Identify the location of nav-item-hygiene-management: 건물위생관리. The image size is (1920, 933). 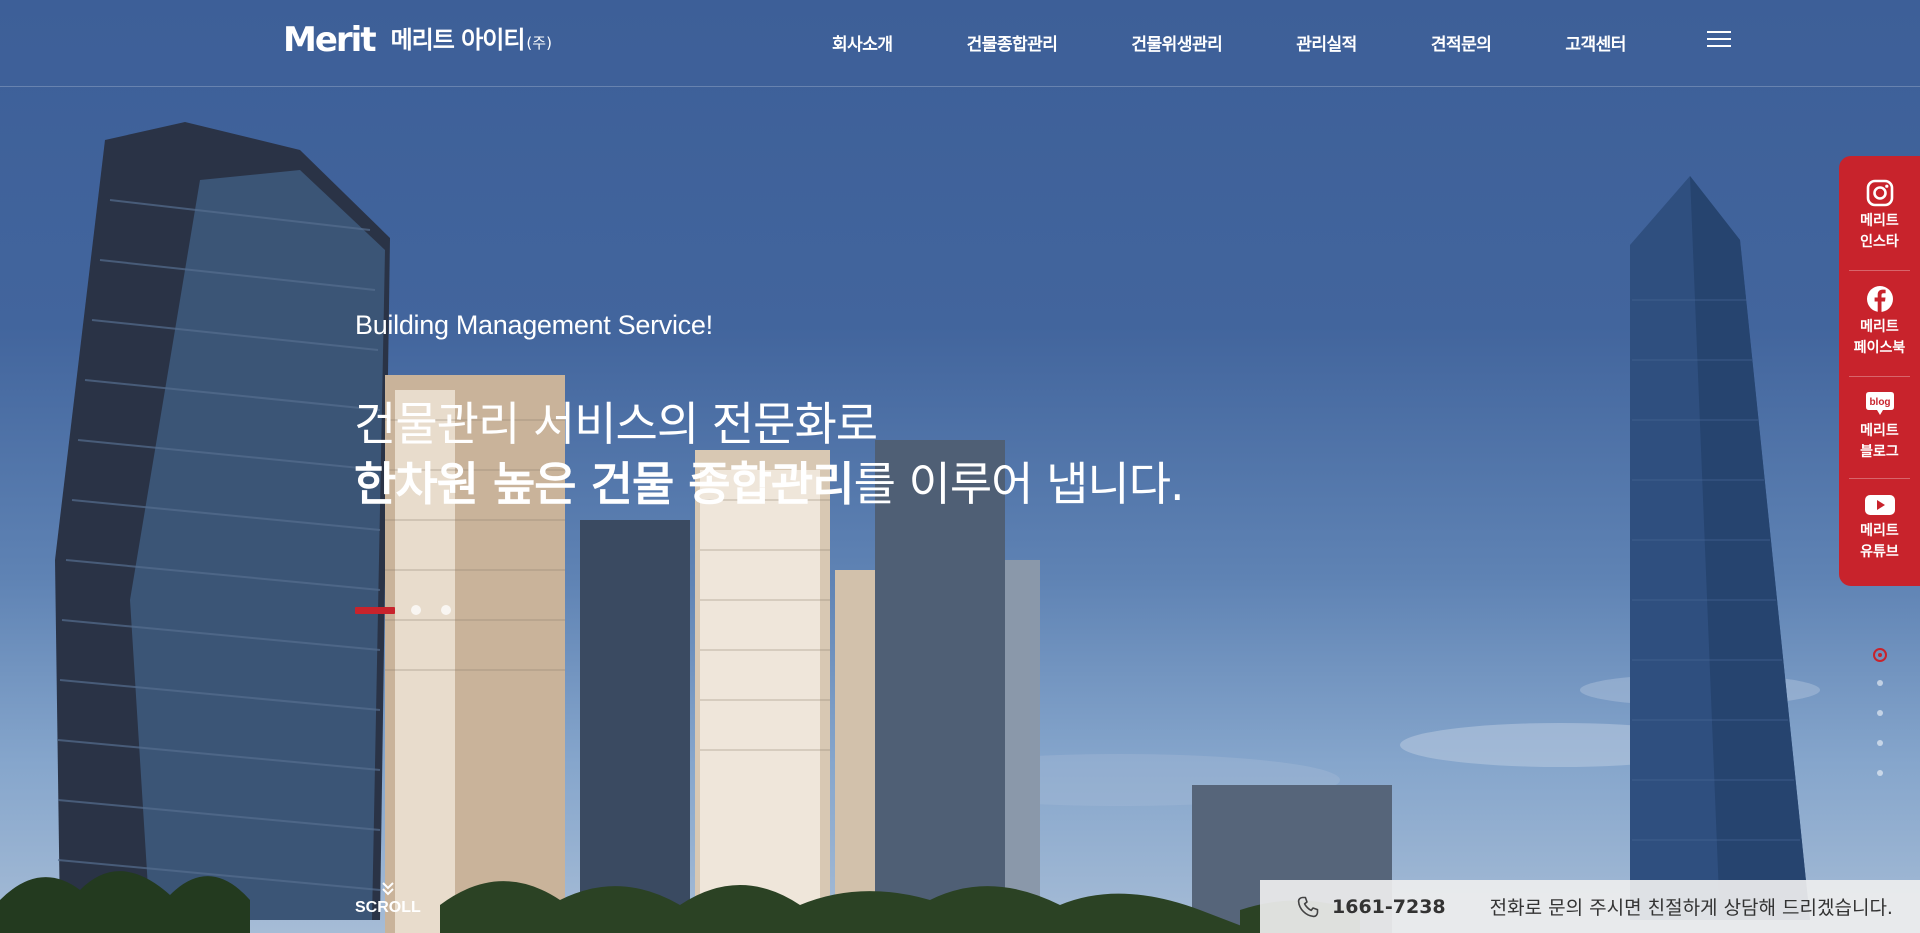
(1176, 42).